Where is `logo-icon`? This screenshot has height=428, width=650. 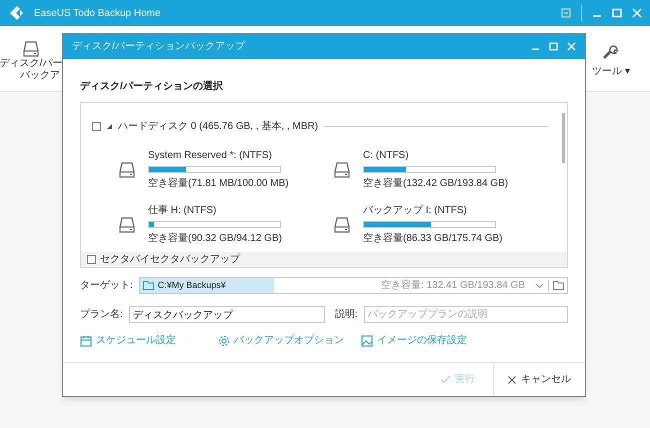
logo-icon is located at coordinates (18, 13).